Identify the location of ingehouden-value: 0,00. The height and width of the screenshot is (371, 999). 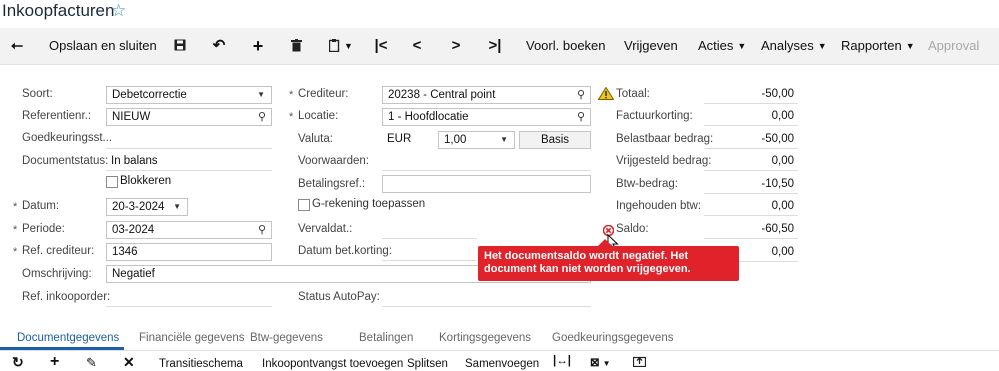
(782, 206).